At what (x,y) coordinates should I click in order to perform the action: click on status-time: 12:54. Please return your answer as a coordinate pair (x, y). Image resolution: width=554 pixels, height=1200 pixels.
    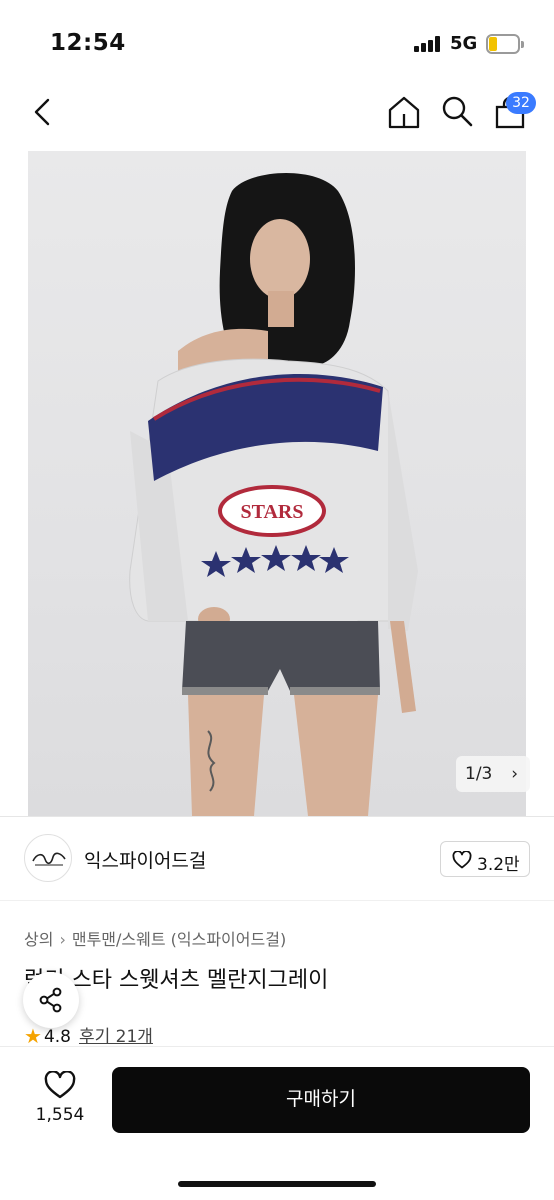
    Looking at the image, I should click on (88, 43).